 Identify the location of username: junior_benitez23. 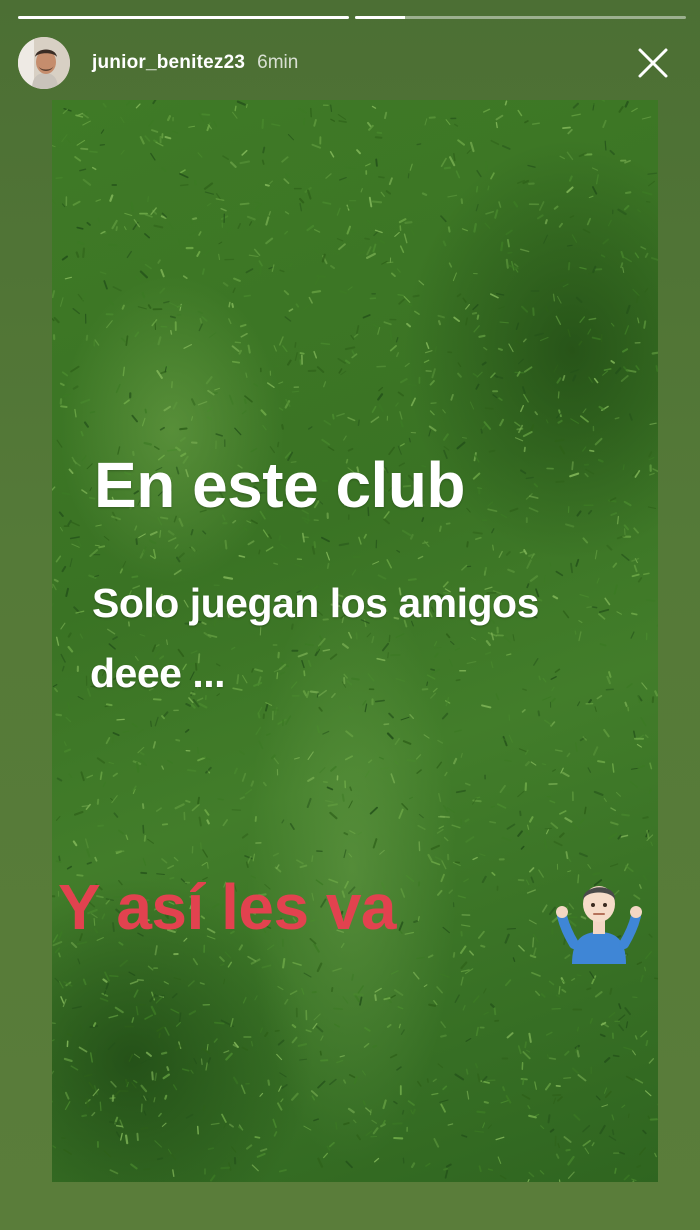
(168, 63).